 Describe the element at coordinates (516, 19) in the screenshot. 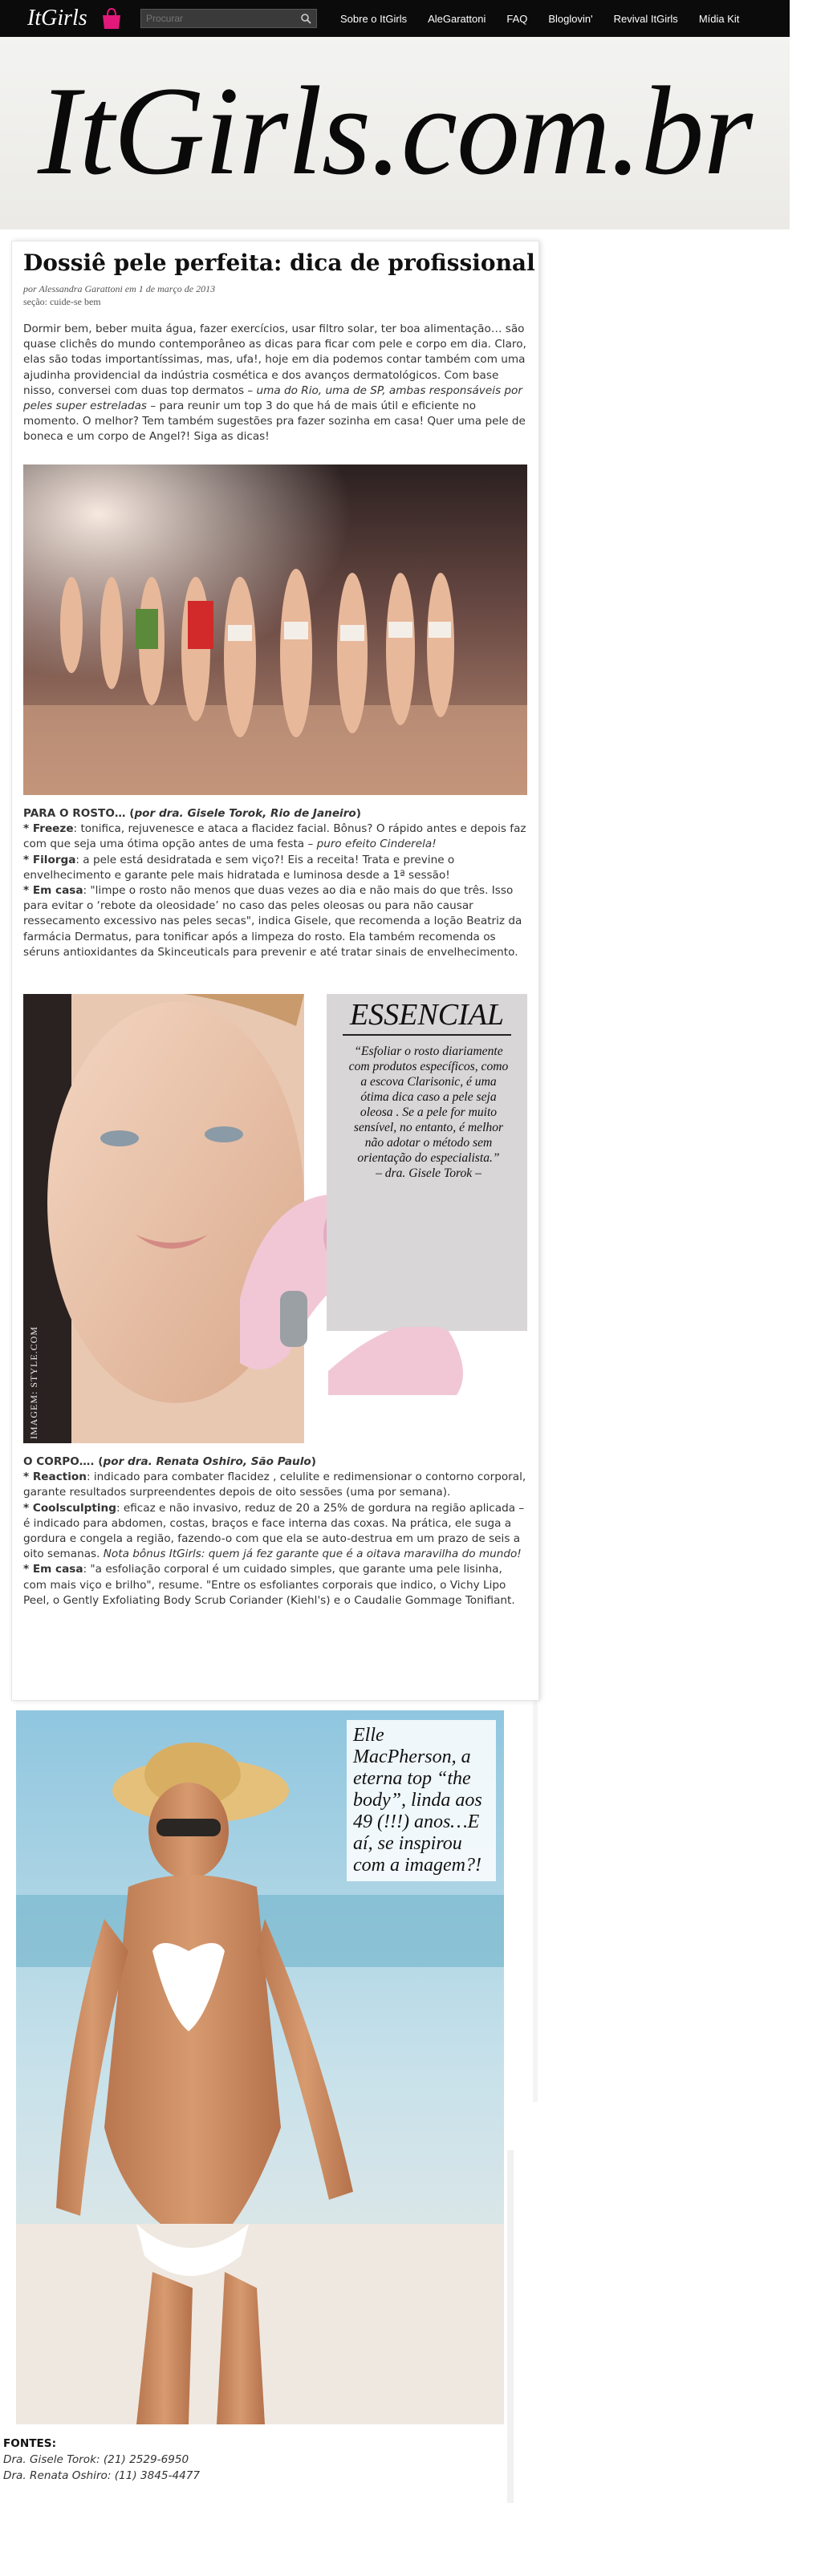

I see `nav-item-faq: FAQ` at that location.